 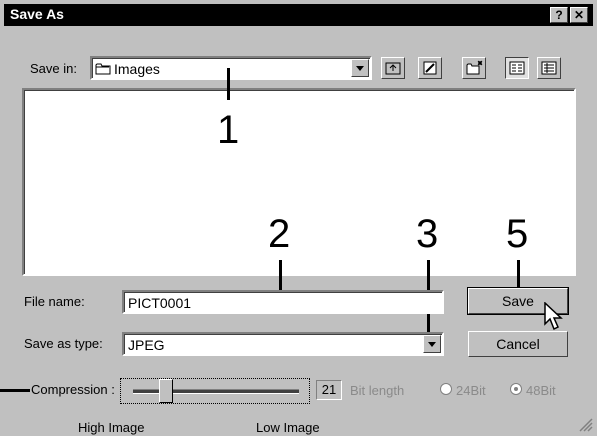 I want to click on list-view-button, so click(x=517, y=68).